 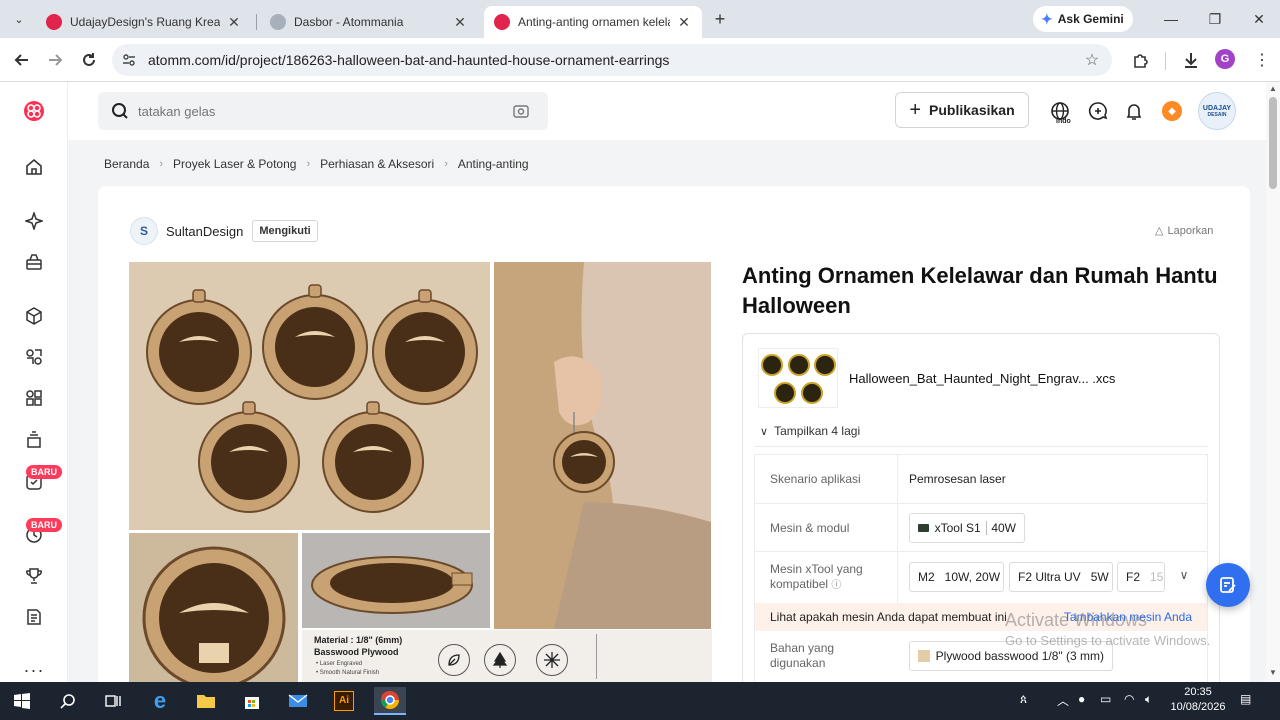 What do you see at coordinates (1184, 576) in the screenshot?
I see `expand-compatible-chevron-icon: ∨` at bounding box center [1184, 576].